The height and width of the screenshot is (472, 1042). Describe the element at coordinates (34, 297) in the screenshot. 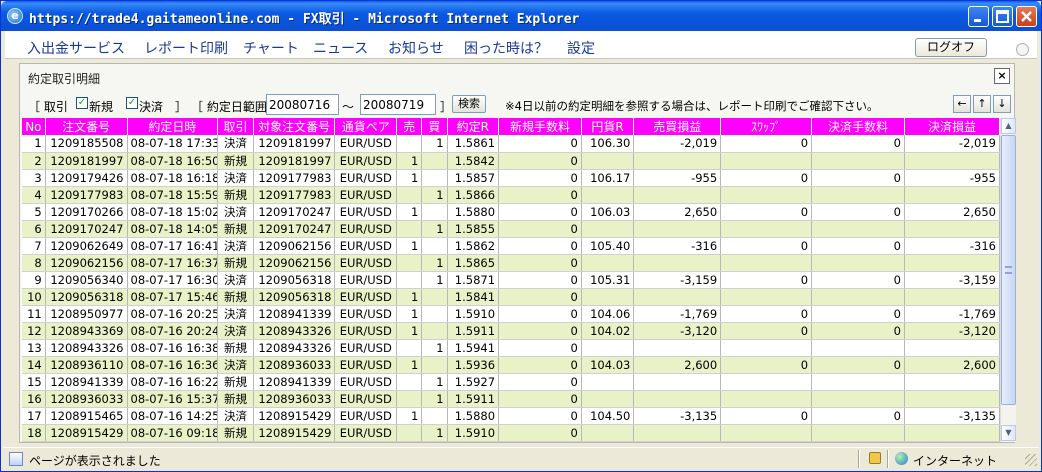

I see `table-cell: 10` at that location.